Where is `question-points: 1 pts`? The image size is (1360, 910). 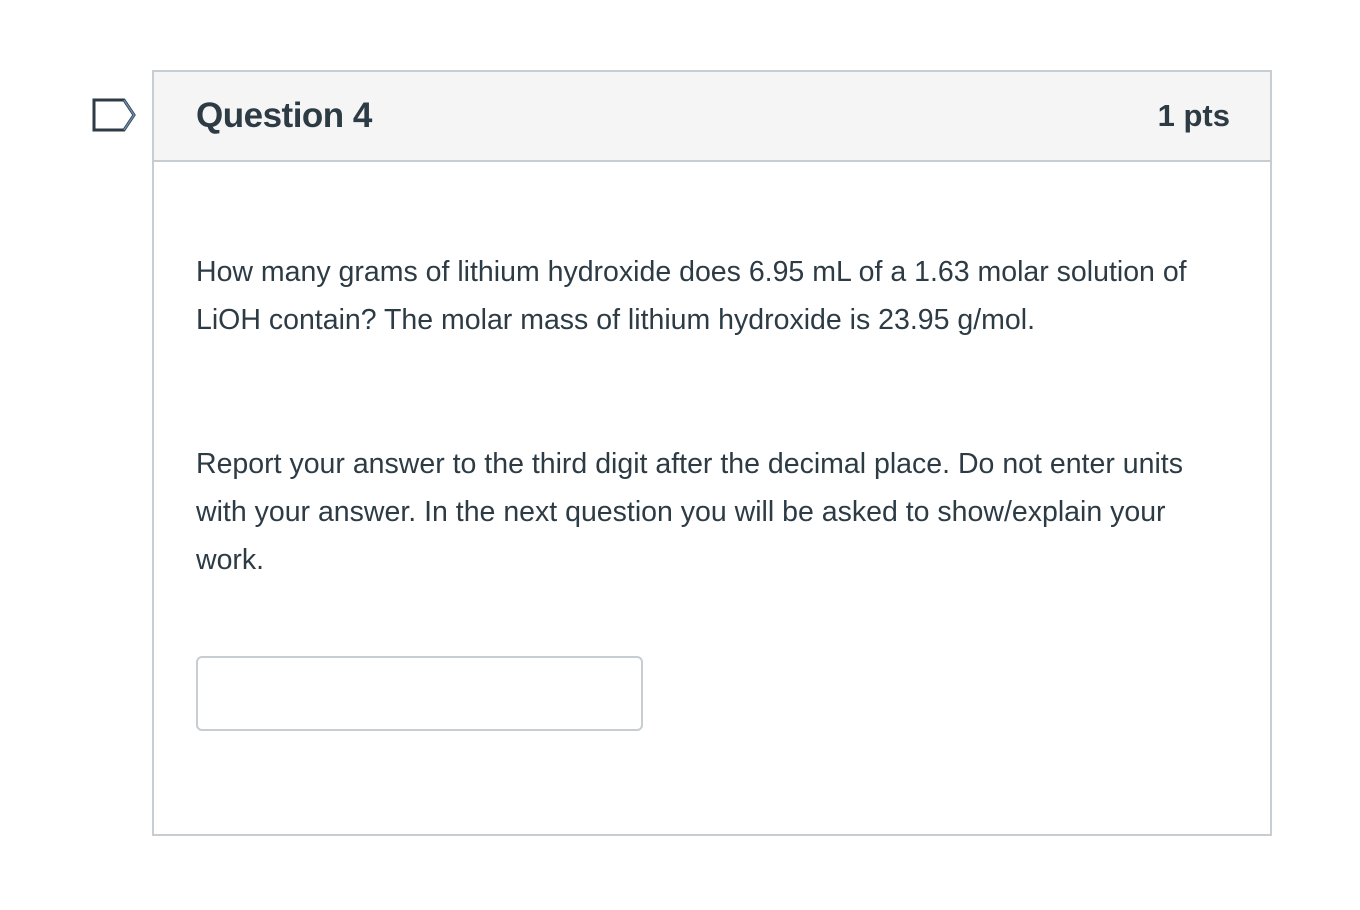
question-points: 1 pts is located at coordinates (1193, 115).